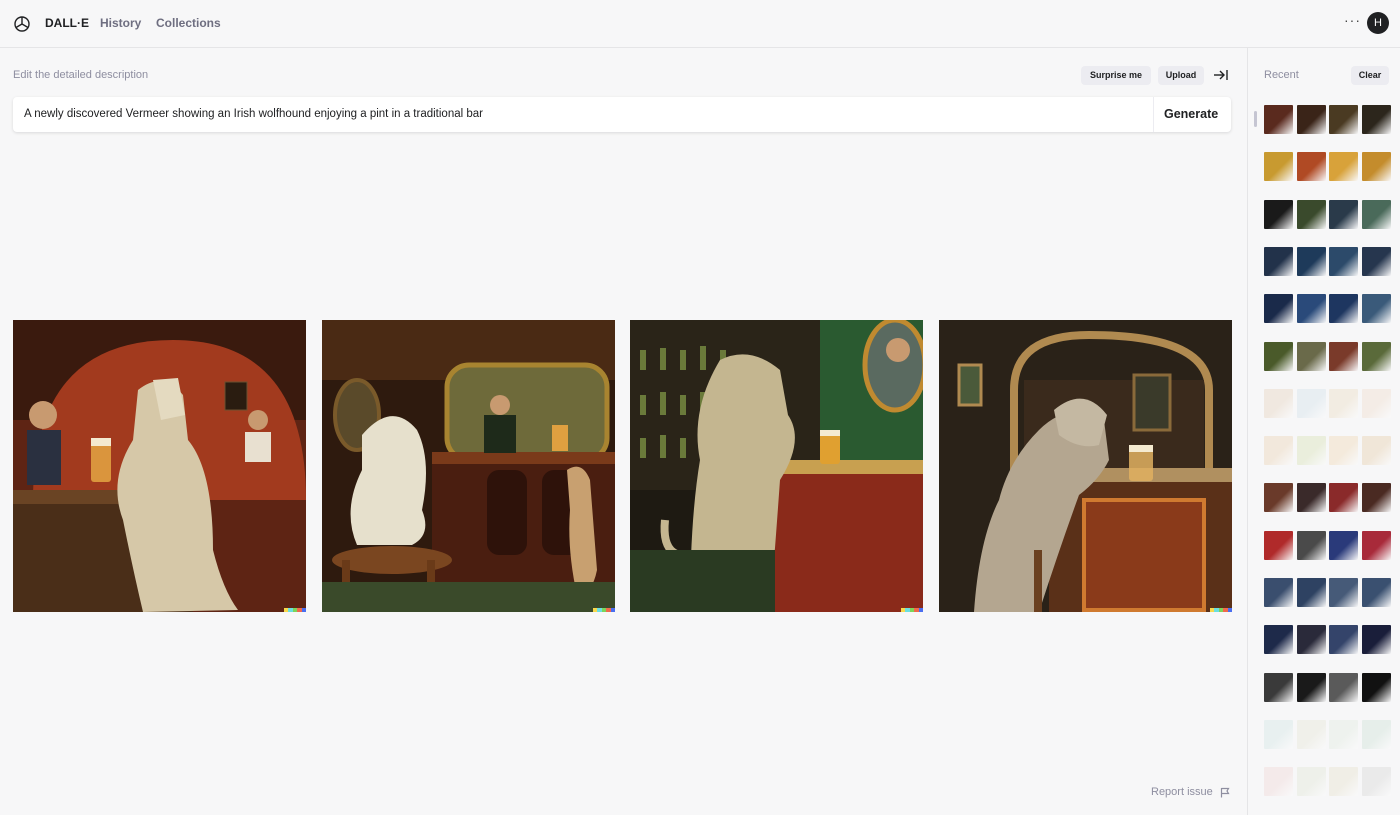  I want to click on more-options-icon: ···, so click(1352, 20).